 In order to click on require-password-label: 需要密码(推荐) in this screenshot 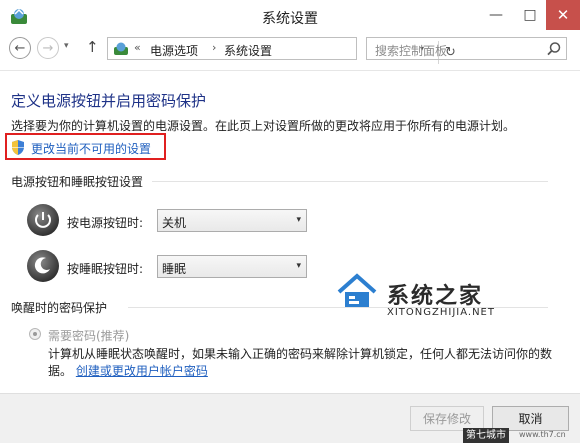, I will do `click(89, 336)`.